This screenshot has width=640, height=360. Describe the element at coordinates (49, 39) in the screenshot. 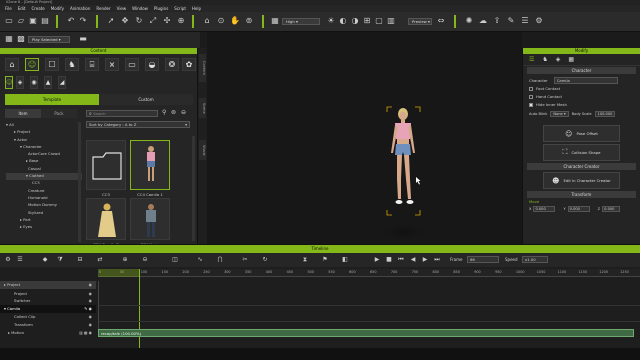

I see `play-mode-dropdown: Play Selected ▾` at that location.